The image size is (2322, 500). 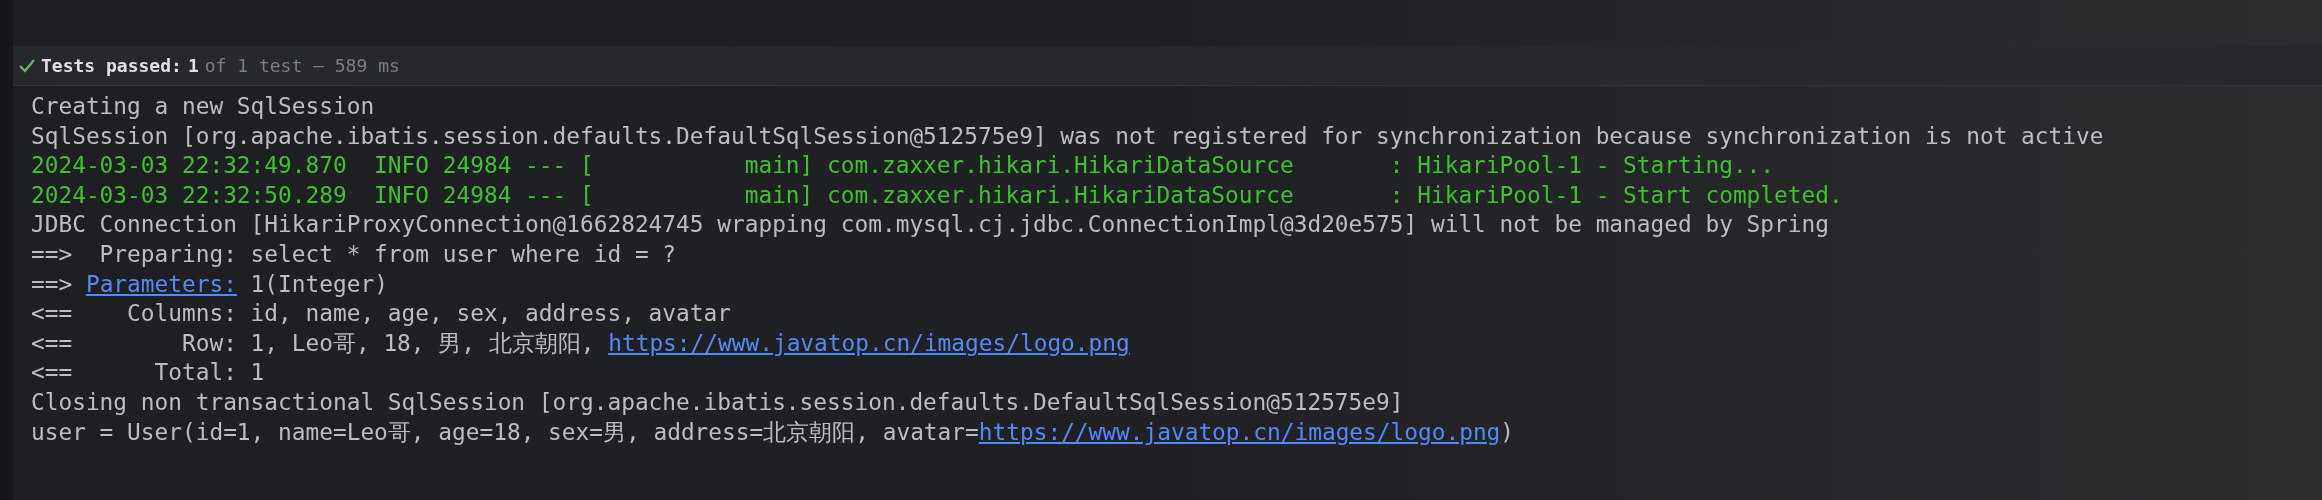 I want to click on console-text: Creating a new SqlSession, so click(x=203, y=106).